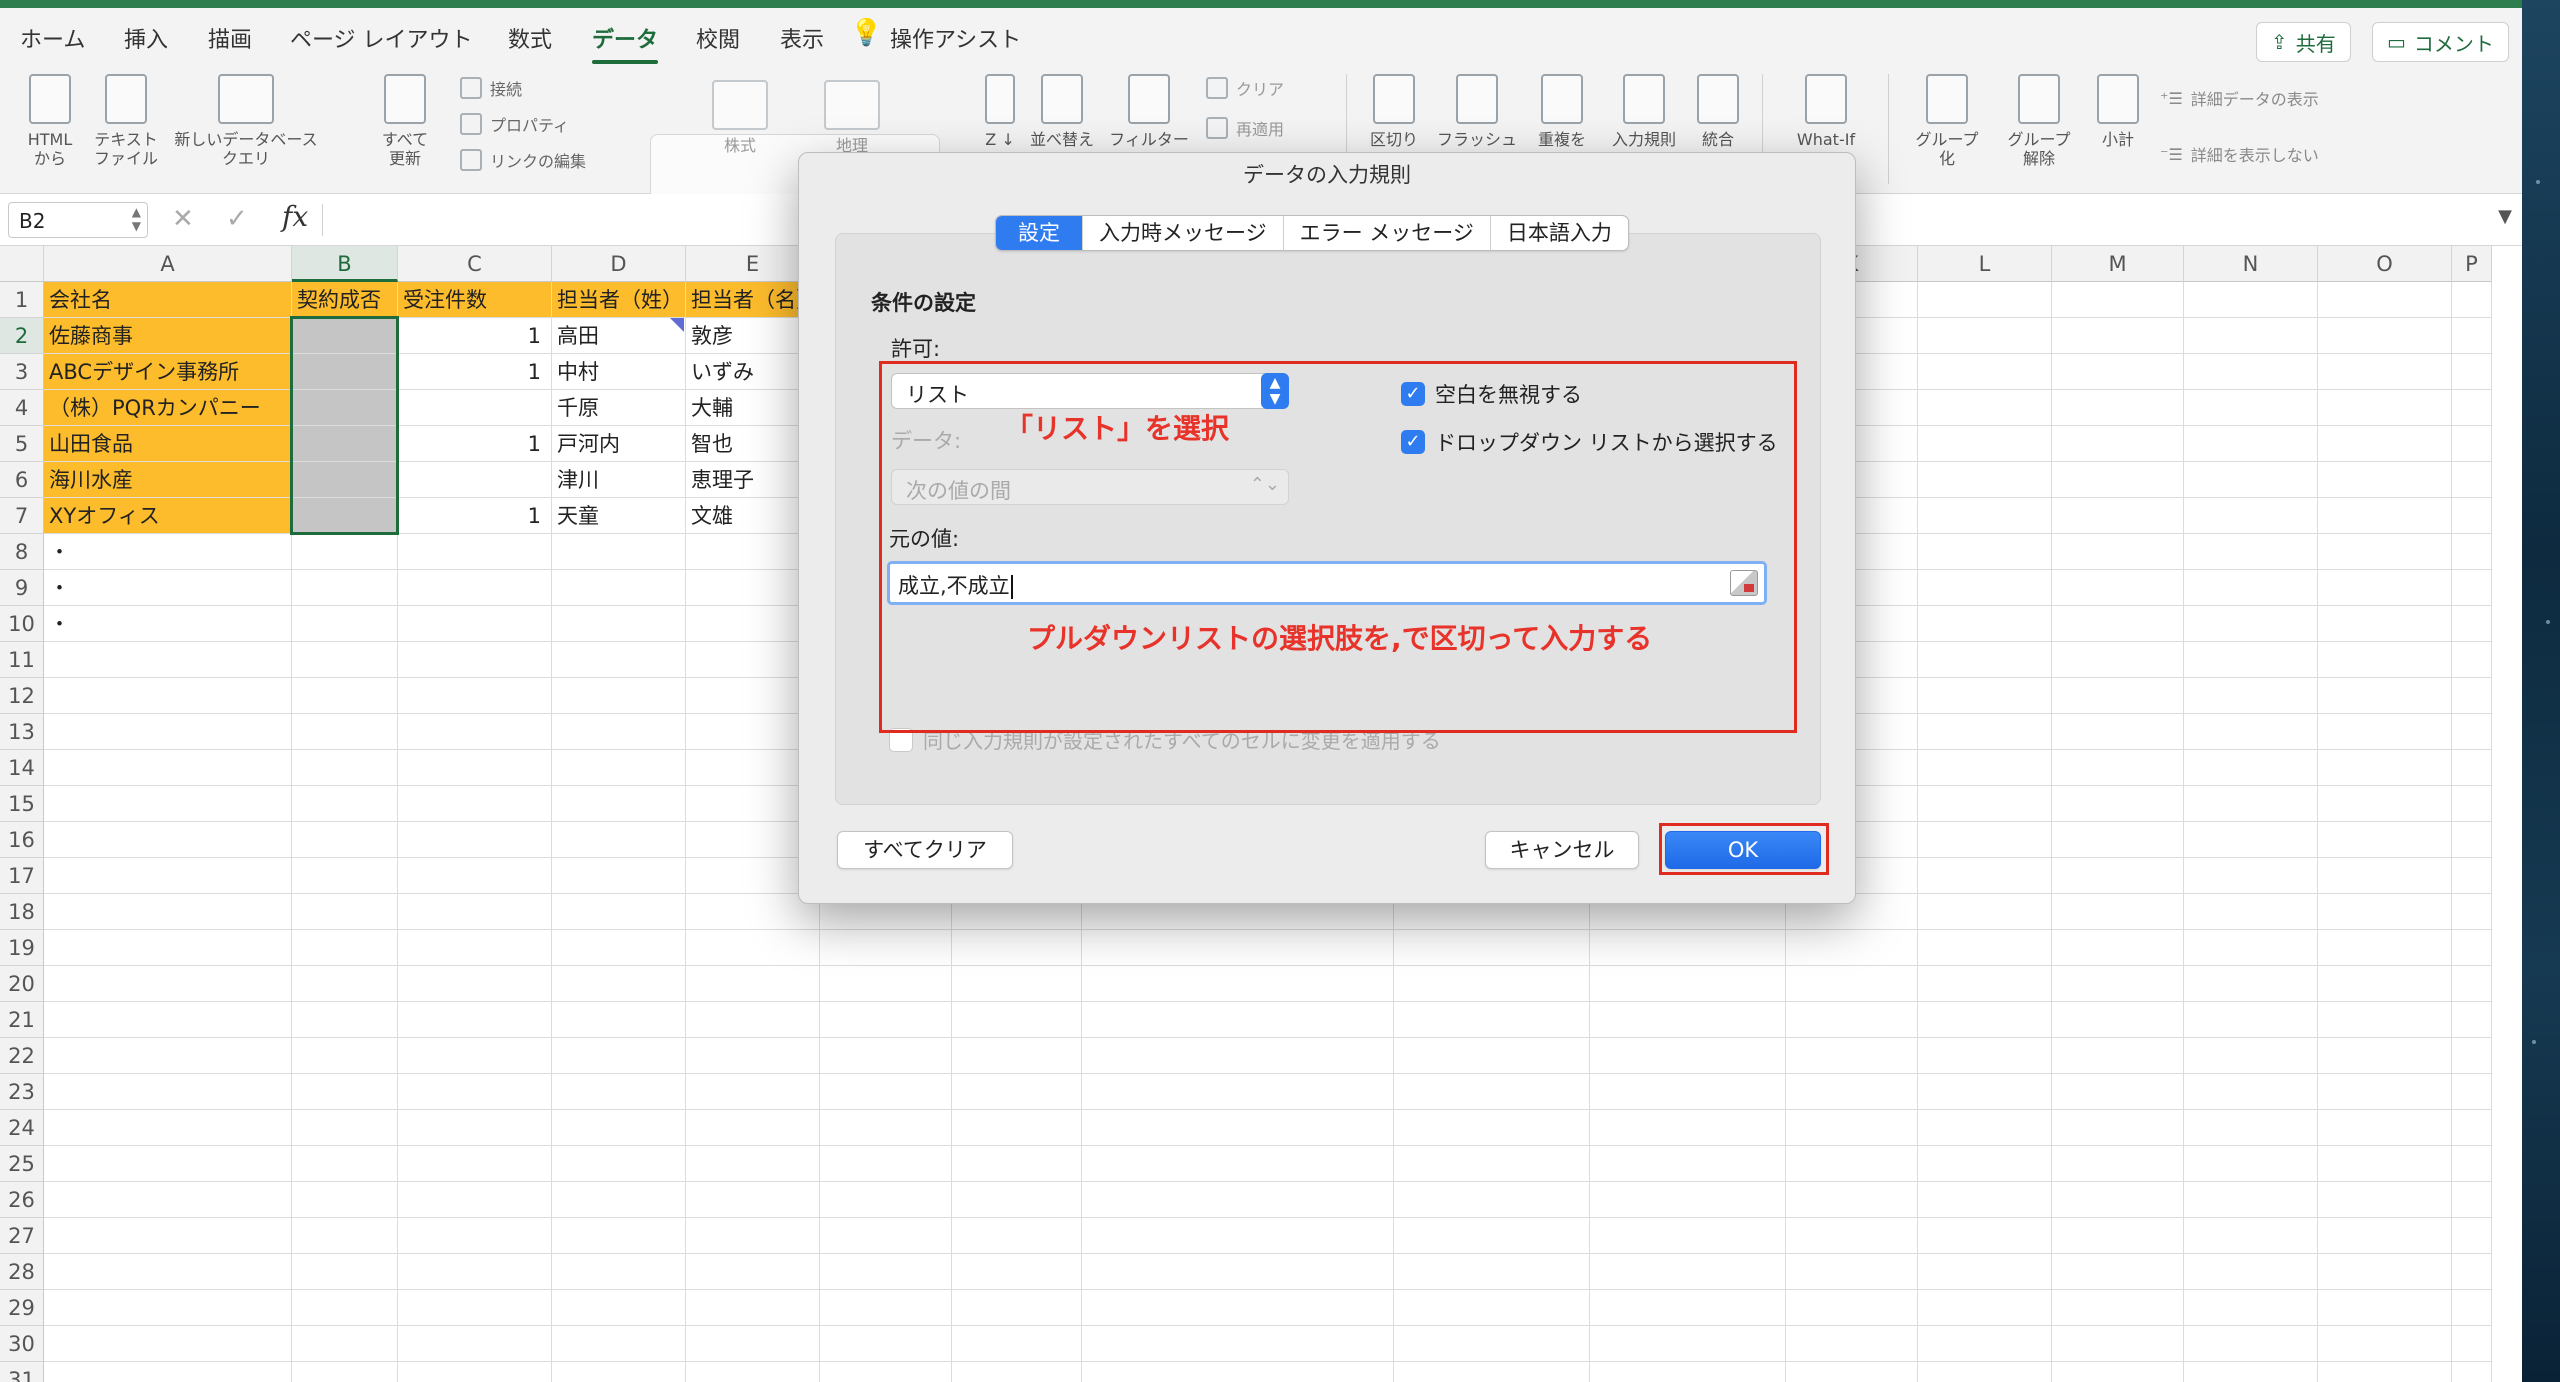  Describe the element at coordinates (22, 732) in the screenshot. I see `row-header: 13` at that location.